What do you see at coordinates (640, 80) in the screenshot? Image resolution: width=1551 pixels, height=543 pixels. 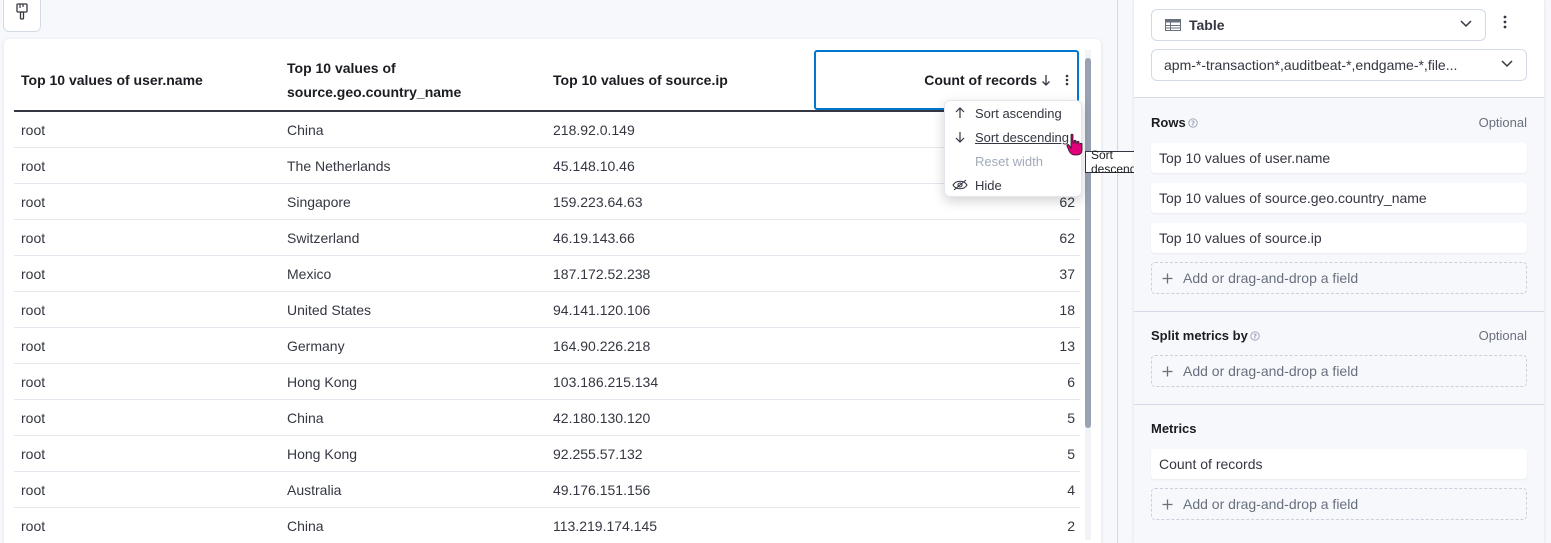 I see `column-header-label: Top 10 values of source.ip` at bounding box center [640, 80].